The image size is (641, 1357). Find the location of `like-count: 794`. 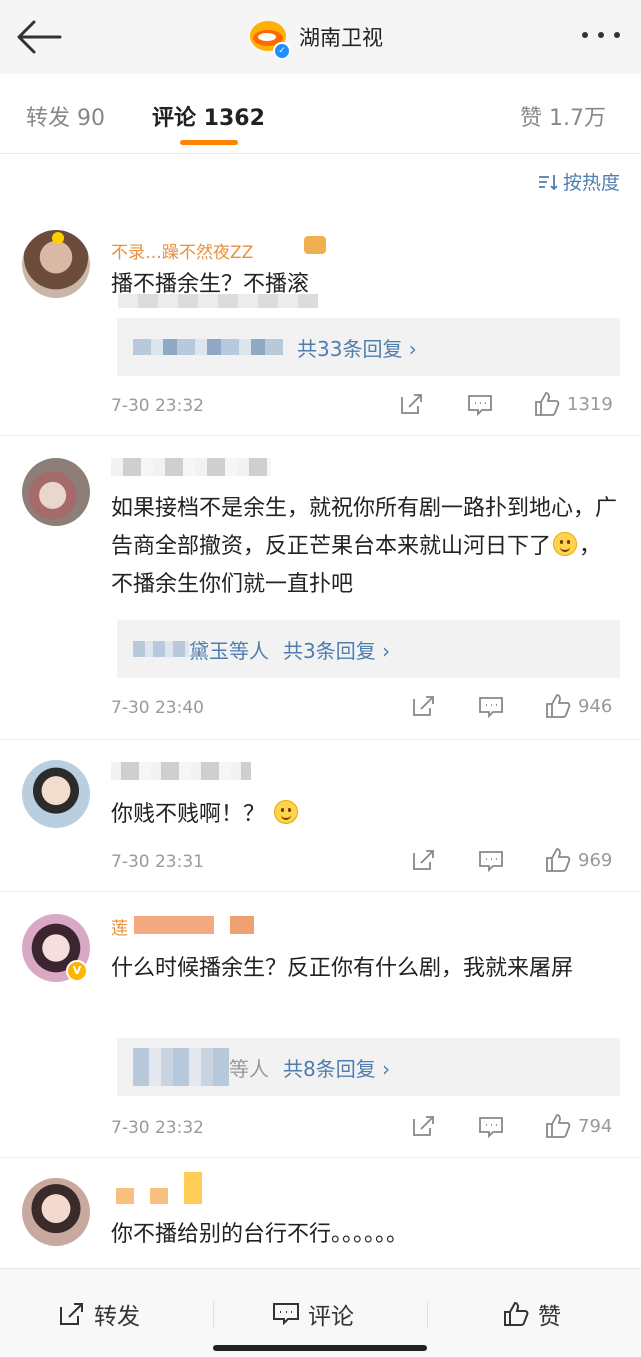

like-count: 794 is located at coordinates (595, 1126).